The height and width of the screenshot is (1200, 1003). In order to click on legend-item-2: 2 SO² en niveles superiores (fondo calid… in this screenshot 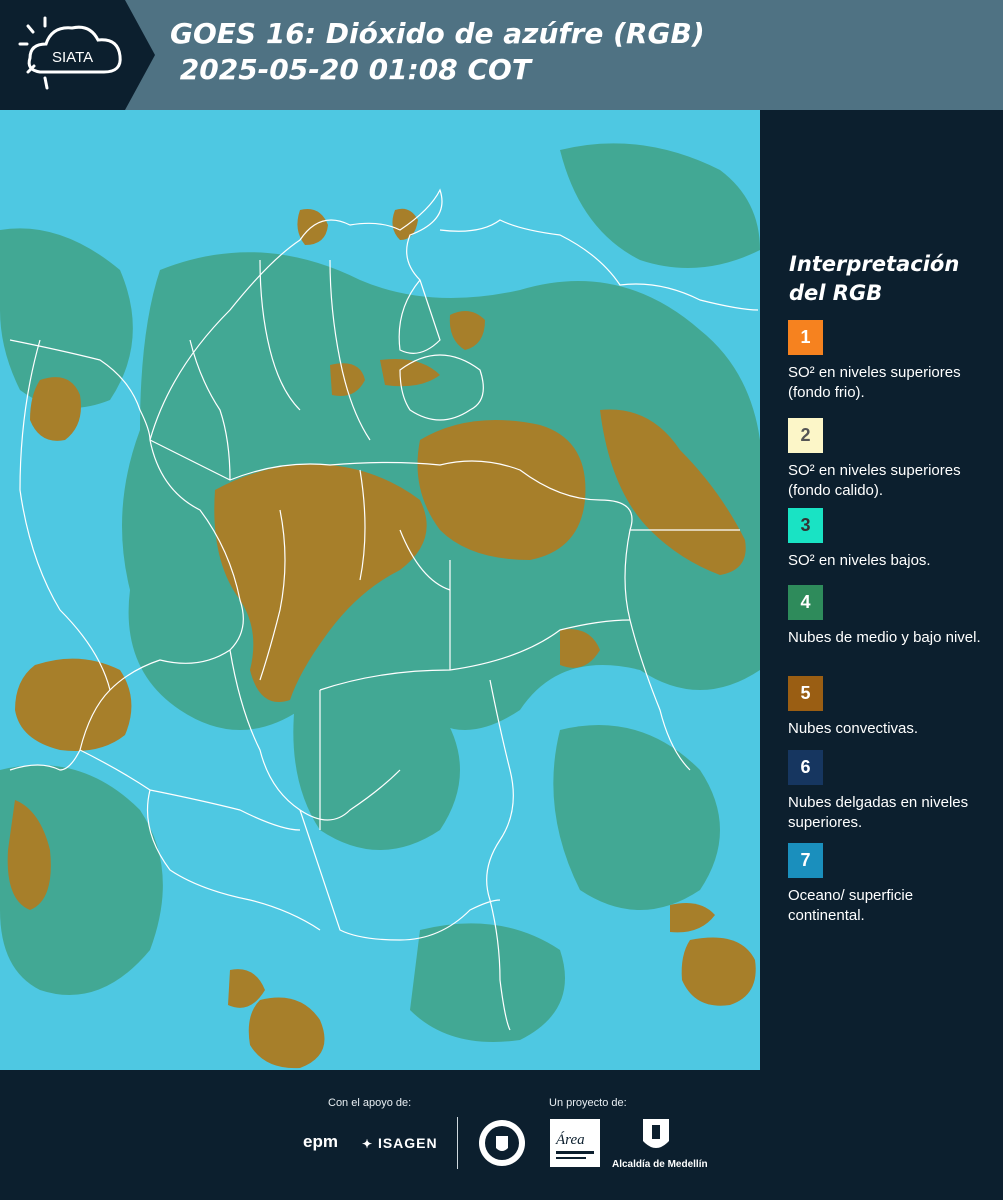, I will do `click(890, 459)`.